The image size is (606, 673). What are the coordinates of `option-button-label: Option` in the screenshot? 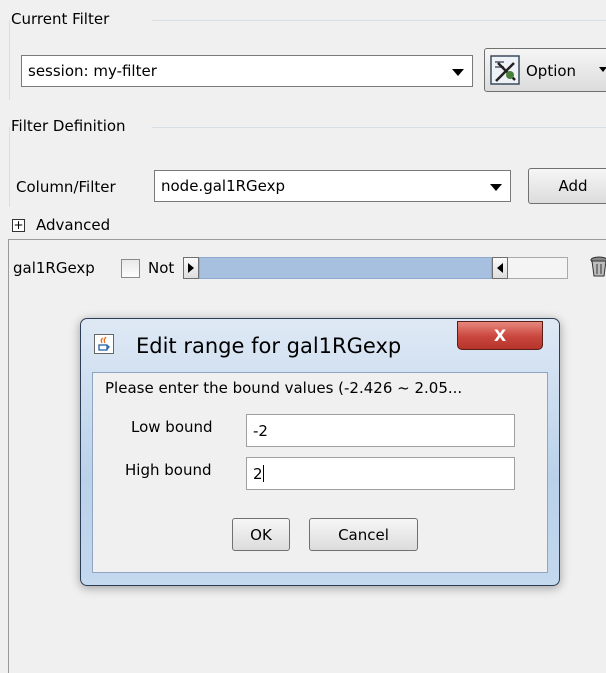 It's located at (551, 71).